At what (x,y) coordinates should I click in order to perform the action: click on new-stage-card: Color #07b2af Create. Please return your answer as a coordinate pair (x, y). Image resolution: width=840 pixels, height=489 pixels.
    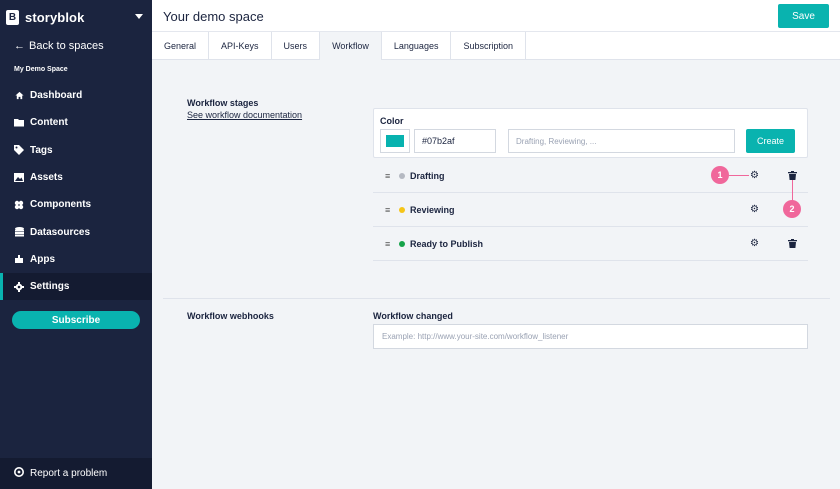
    Looking at the image, I should click on (590, 133).